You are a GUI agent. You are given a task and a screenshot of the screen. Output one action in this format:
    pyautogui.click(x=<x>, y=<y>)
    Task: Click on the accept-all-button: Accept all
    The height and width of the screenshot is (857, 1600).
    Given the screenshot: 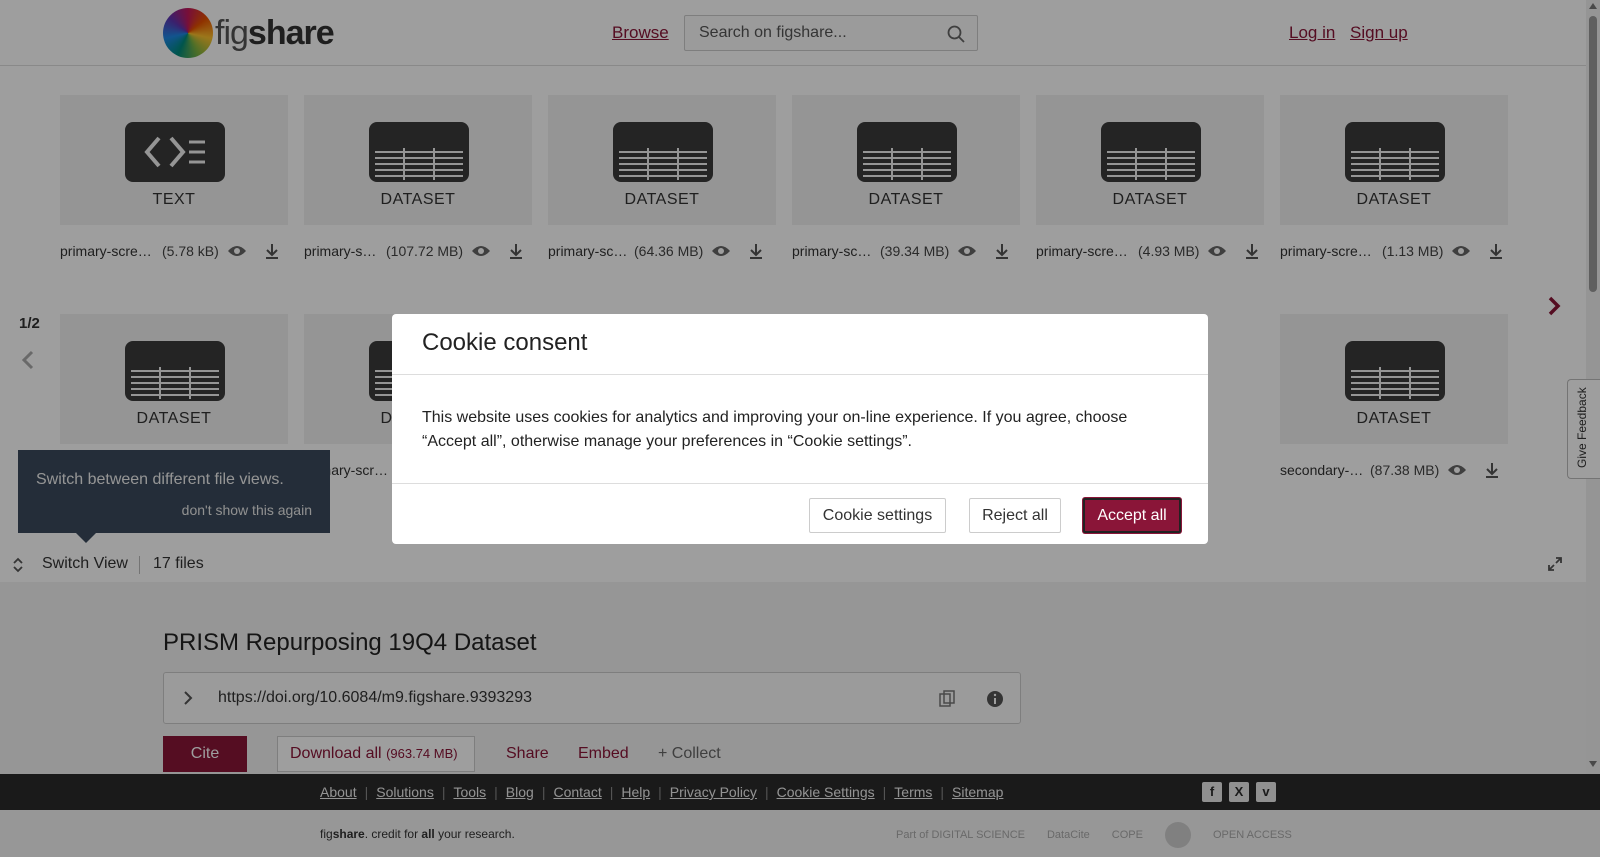 What is the action you would take?
    pyautogui.click(x=1132, y=515)
    